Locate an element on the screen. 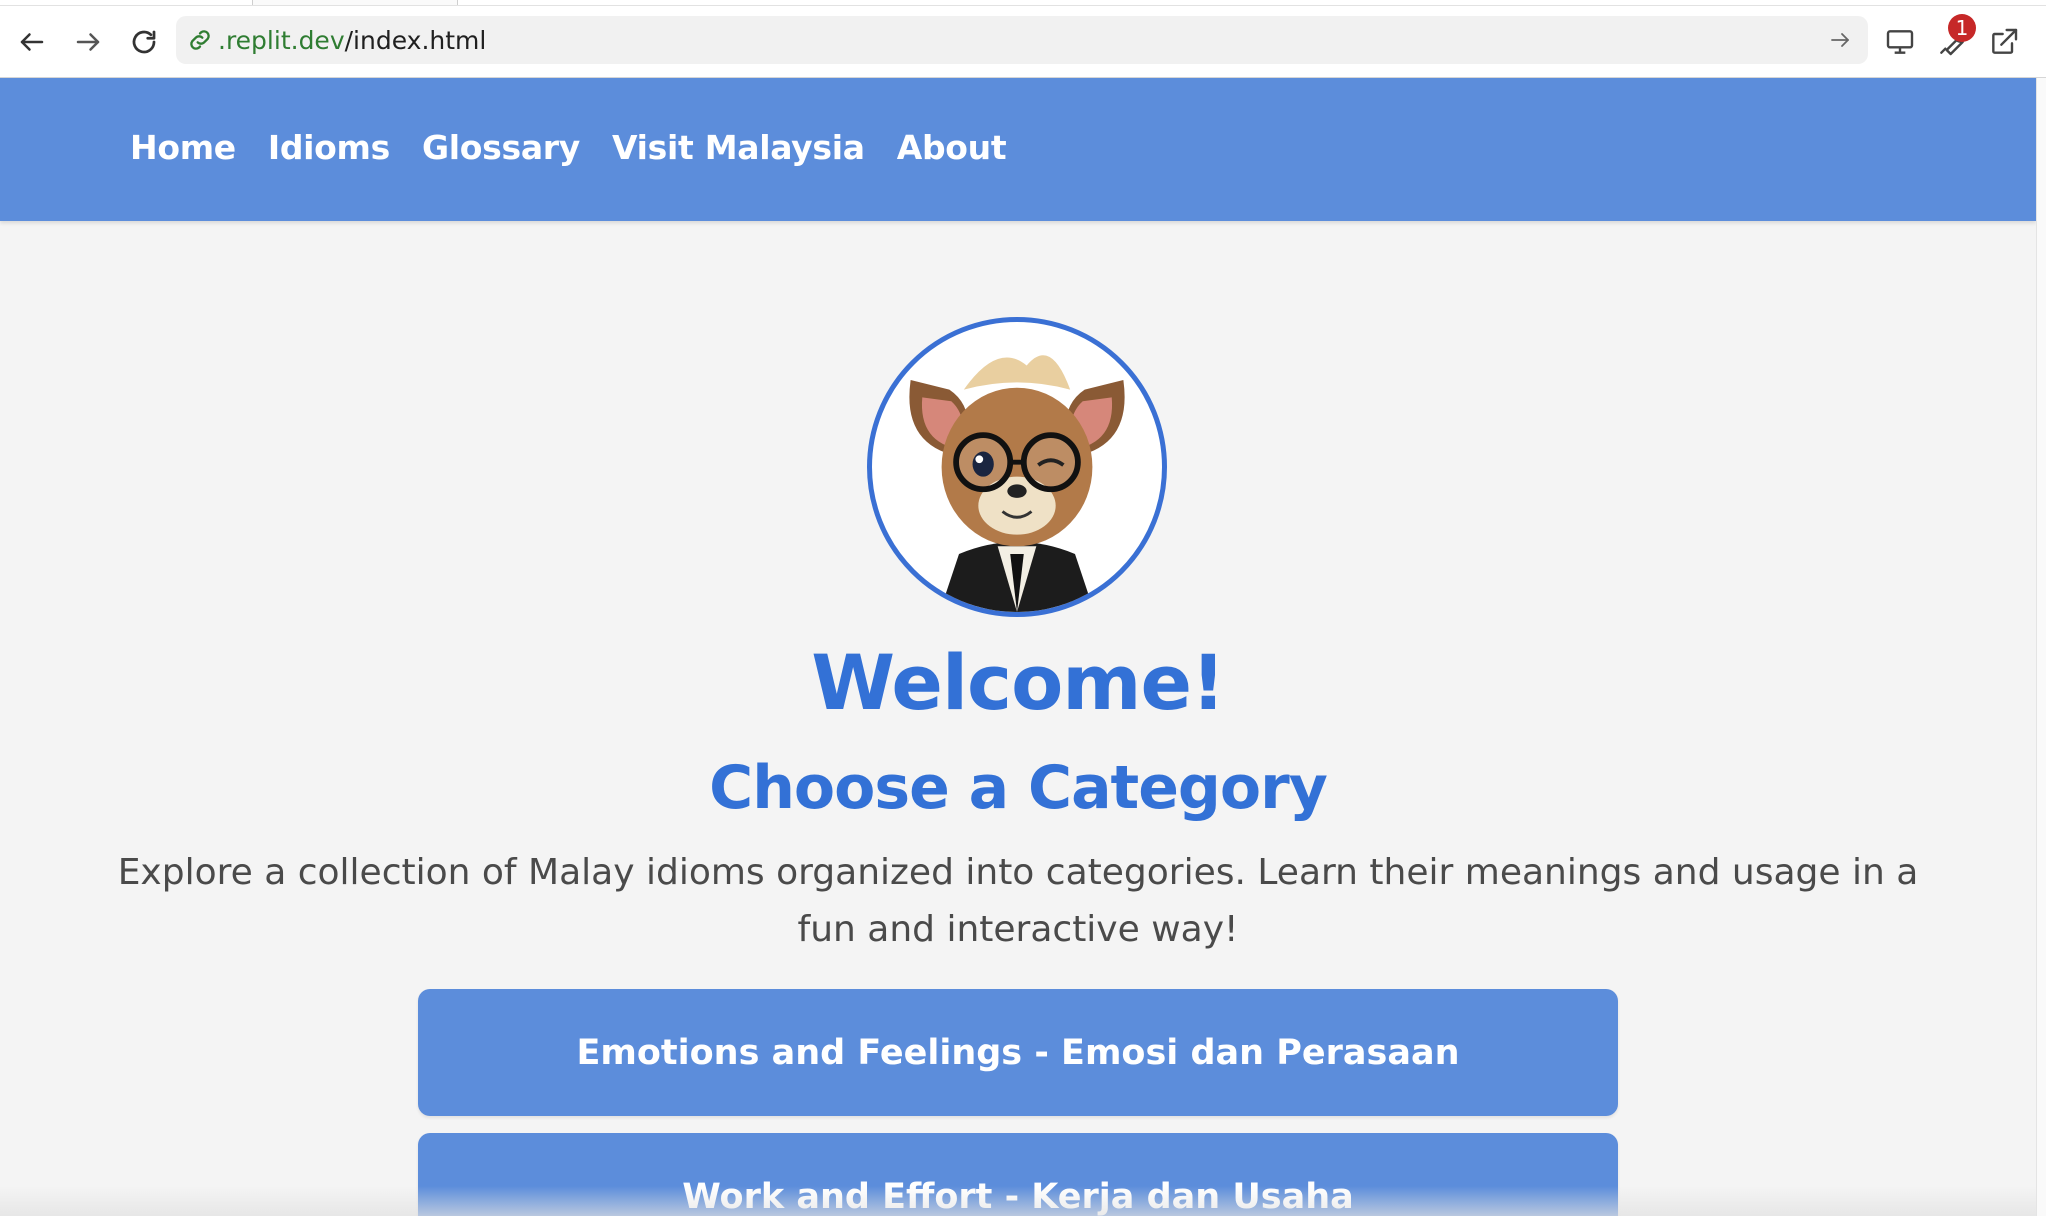  go-arrow-icon is located at coordinates (1840, 40).